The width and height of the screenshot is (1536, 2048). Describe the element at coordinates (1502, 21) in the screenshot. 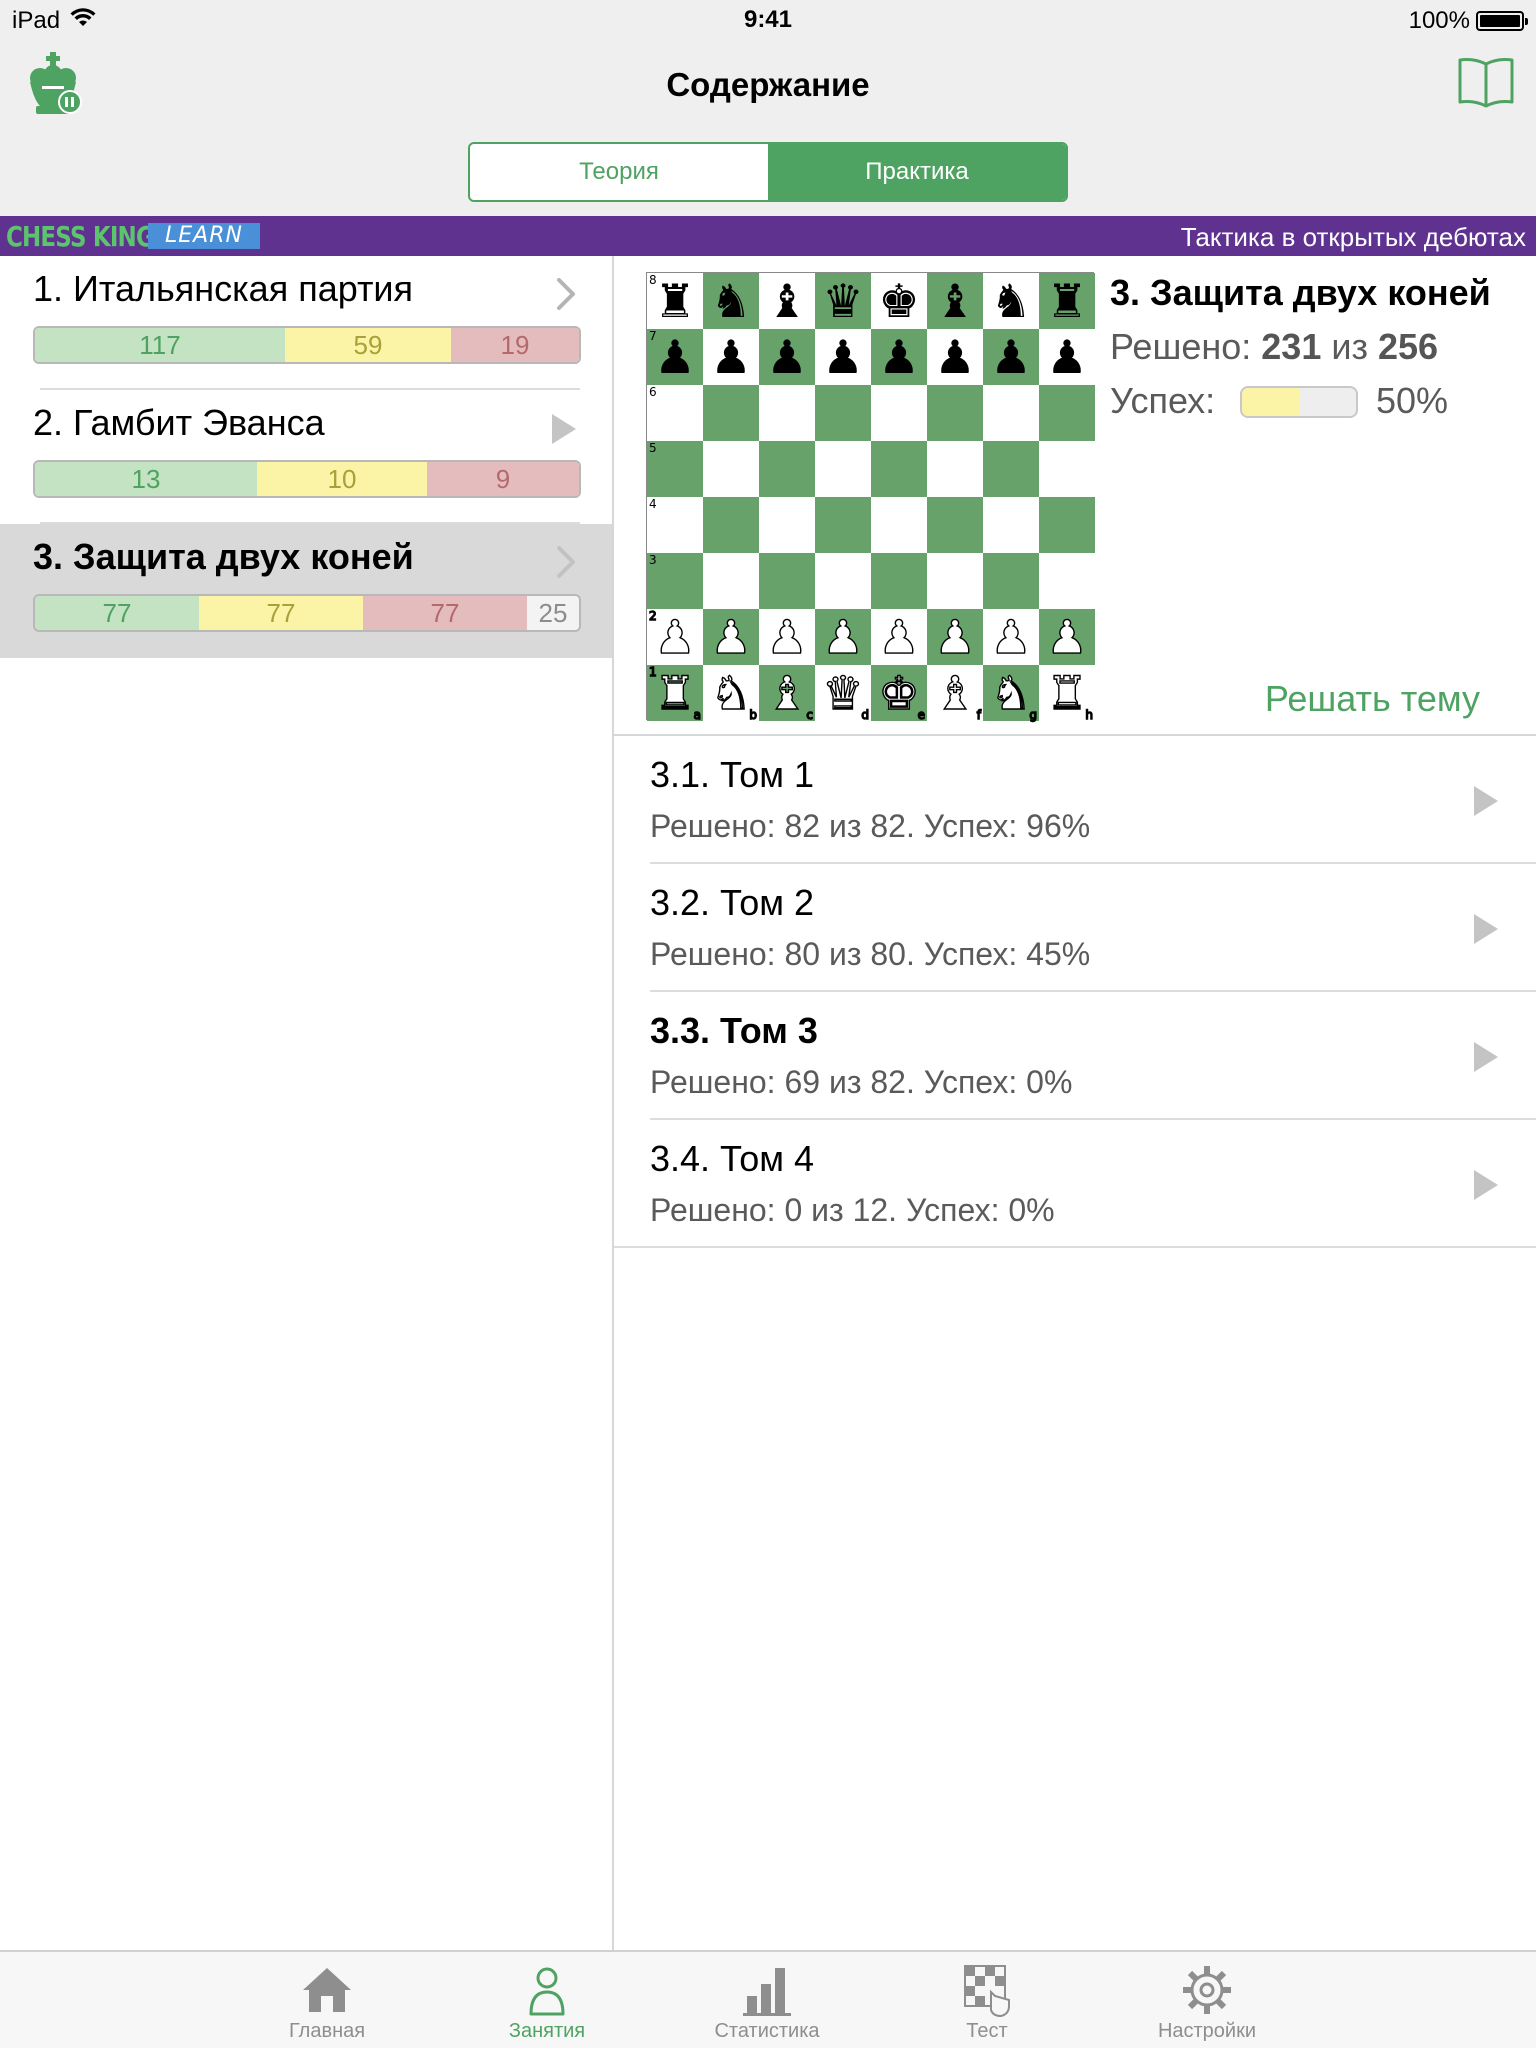

I see `battery-icon` at that location.